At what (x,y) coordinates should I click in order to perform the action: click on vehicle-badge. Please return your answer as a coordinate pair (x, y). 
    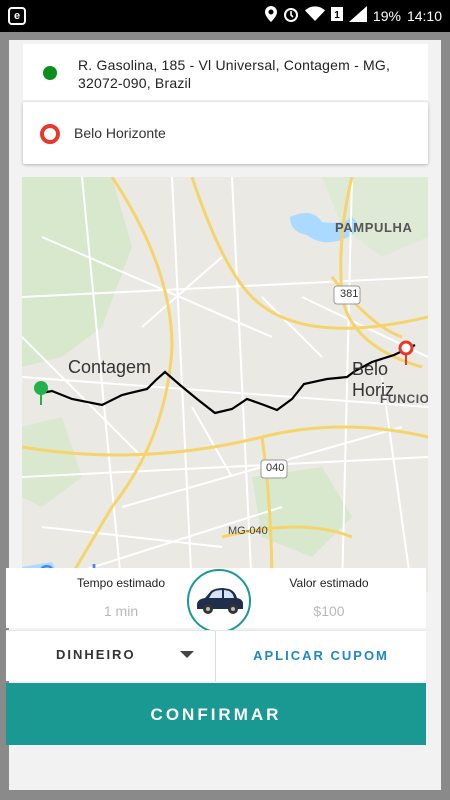
    Looking at the image, I should click on (219, 601).